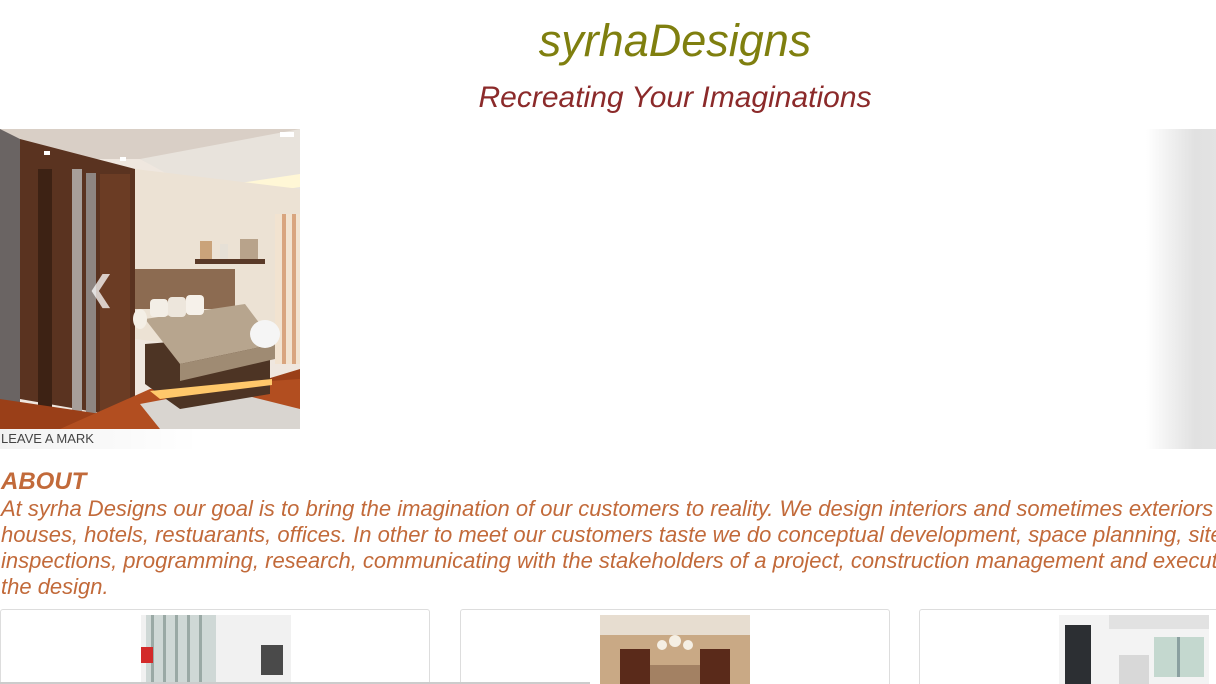  I want to click on site-tagline: Recreating Your Imaginations, so click(675, 97).